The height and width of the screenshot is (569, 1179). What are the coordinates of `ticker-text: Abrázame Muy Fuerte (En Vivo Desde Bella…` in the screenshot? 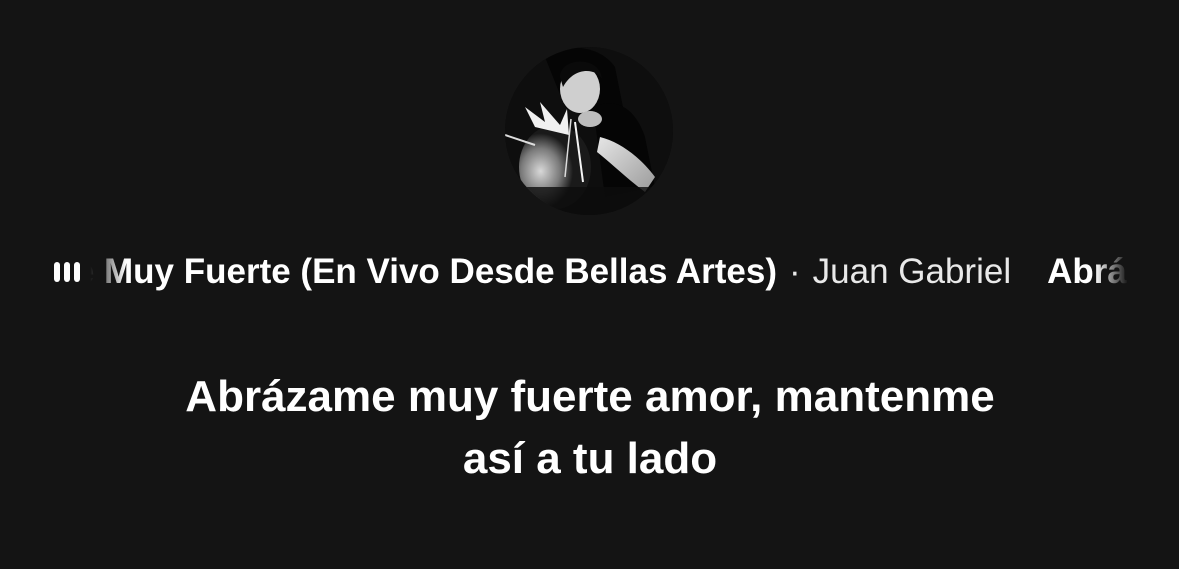 It's located at (609, 272).